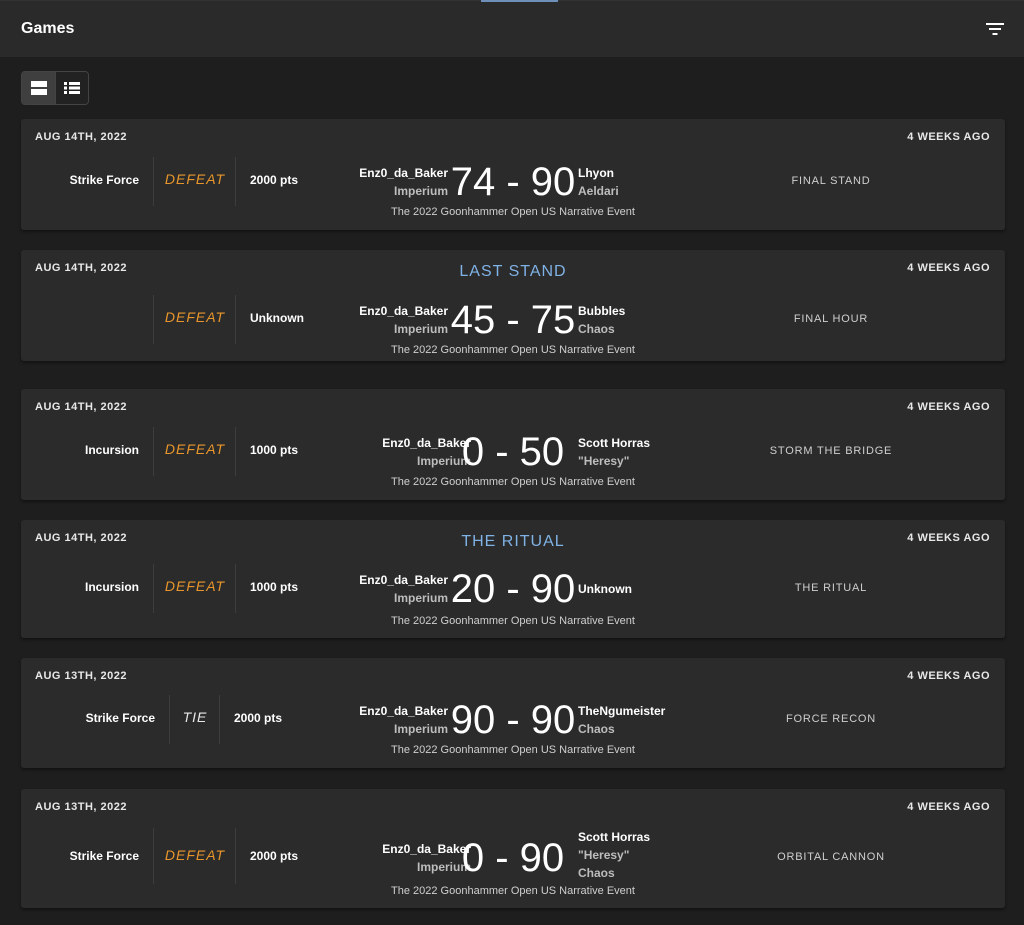 This screenshot has width=1024, height=925. I want to click on mission-name: ORBITAL CANNON, so click(831, 857).